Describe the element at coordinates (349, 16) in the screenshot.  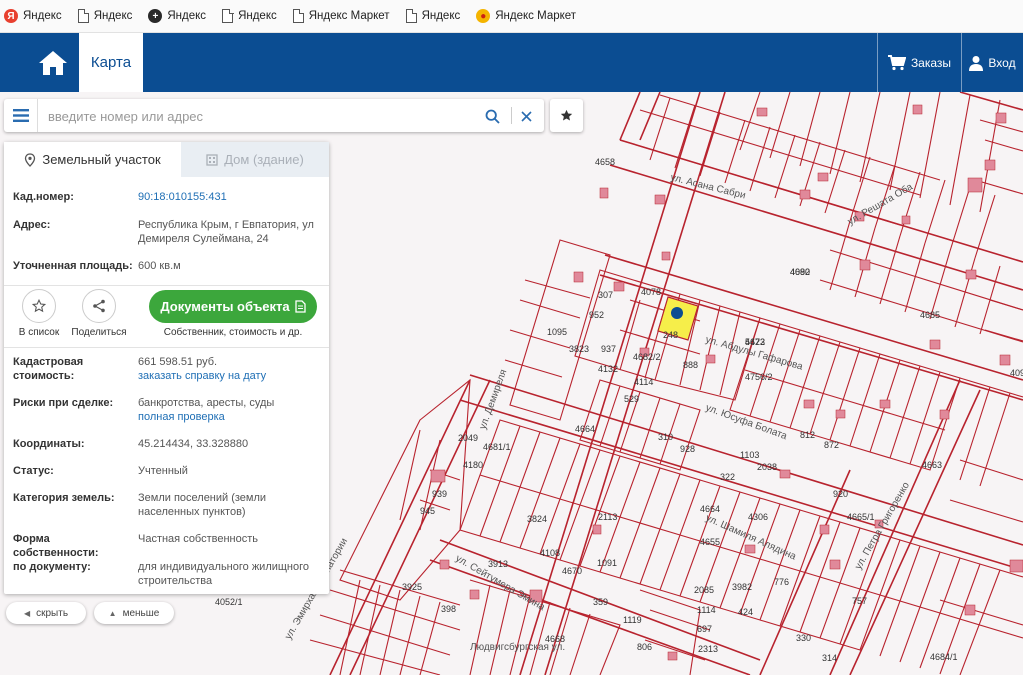
I see `bookmark-label: Яндекс Маркет` at that location.